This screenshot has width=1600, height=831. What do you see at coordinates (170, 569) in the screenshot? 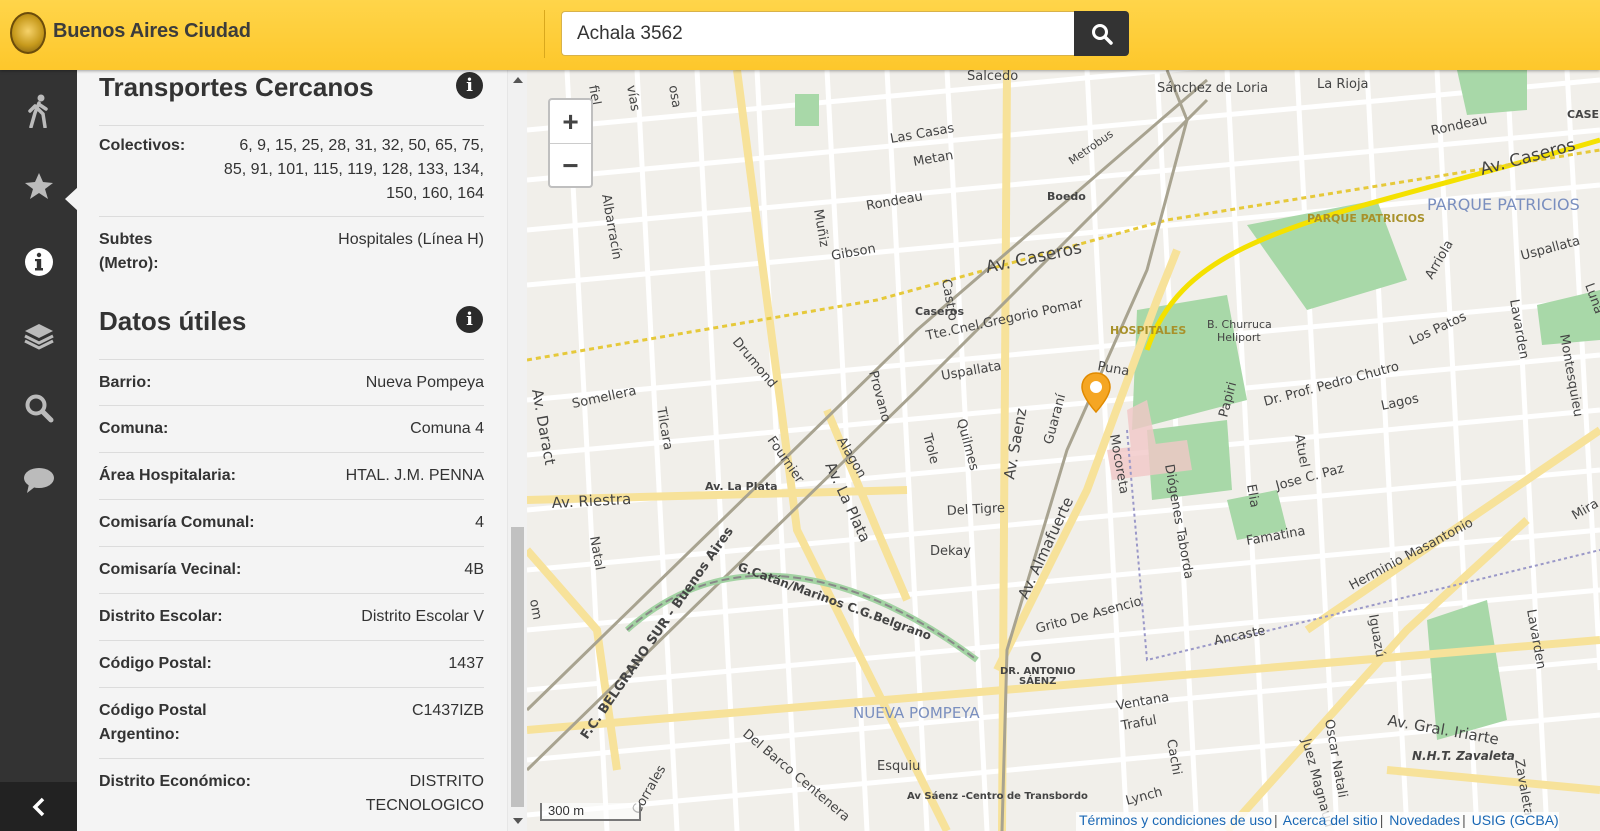
I see `comisaria-vecinal-label: Comisaría Vecinal:` at bounding box center [170, 569].